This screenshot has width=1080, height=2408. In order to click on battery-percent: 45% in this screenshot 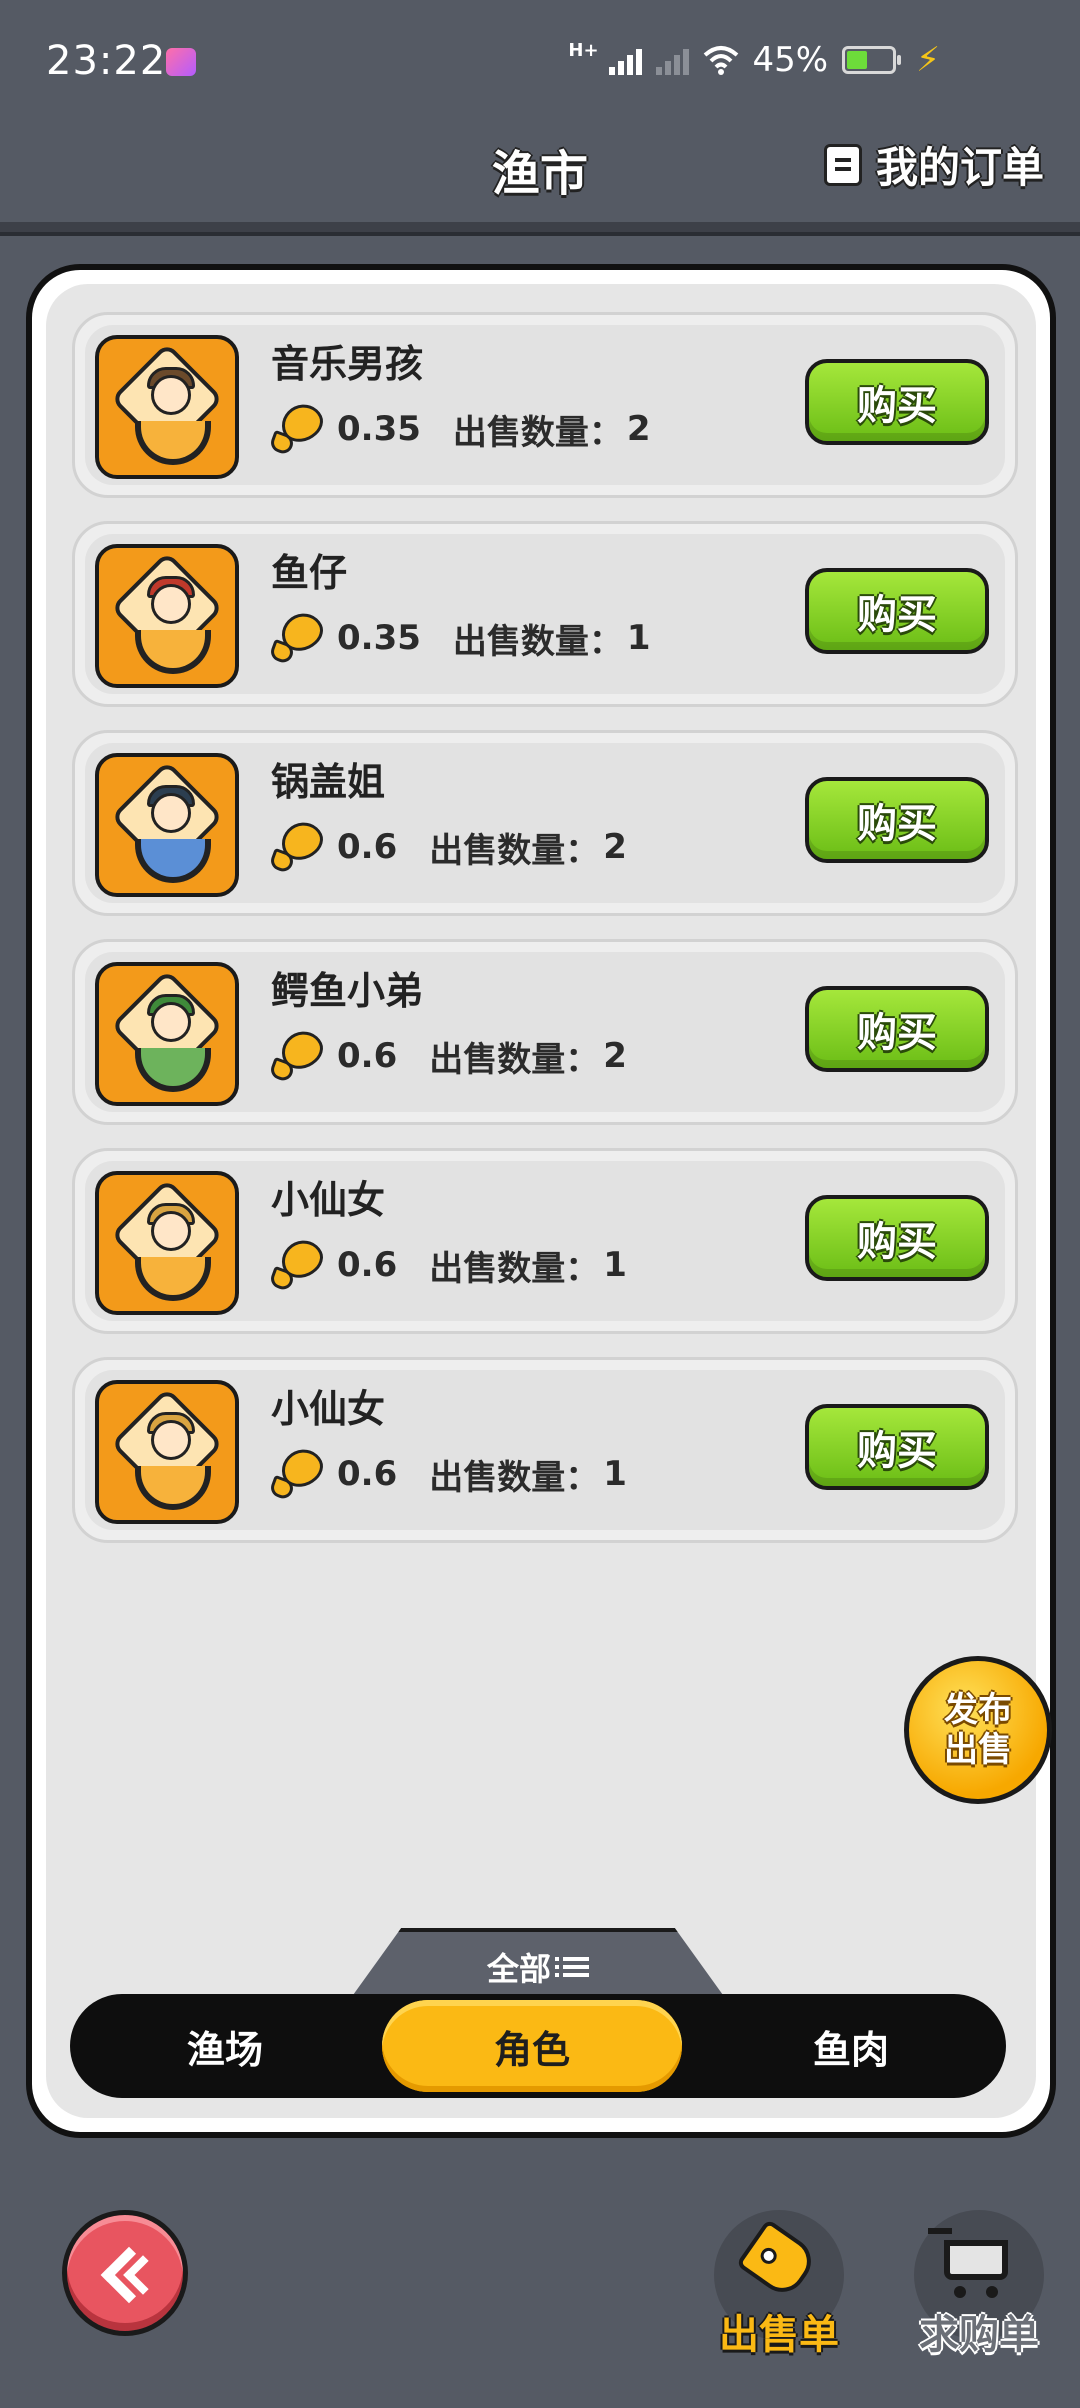, I will do `click(790, 60)`.